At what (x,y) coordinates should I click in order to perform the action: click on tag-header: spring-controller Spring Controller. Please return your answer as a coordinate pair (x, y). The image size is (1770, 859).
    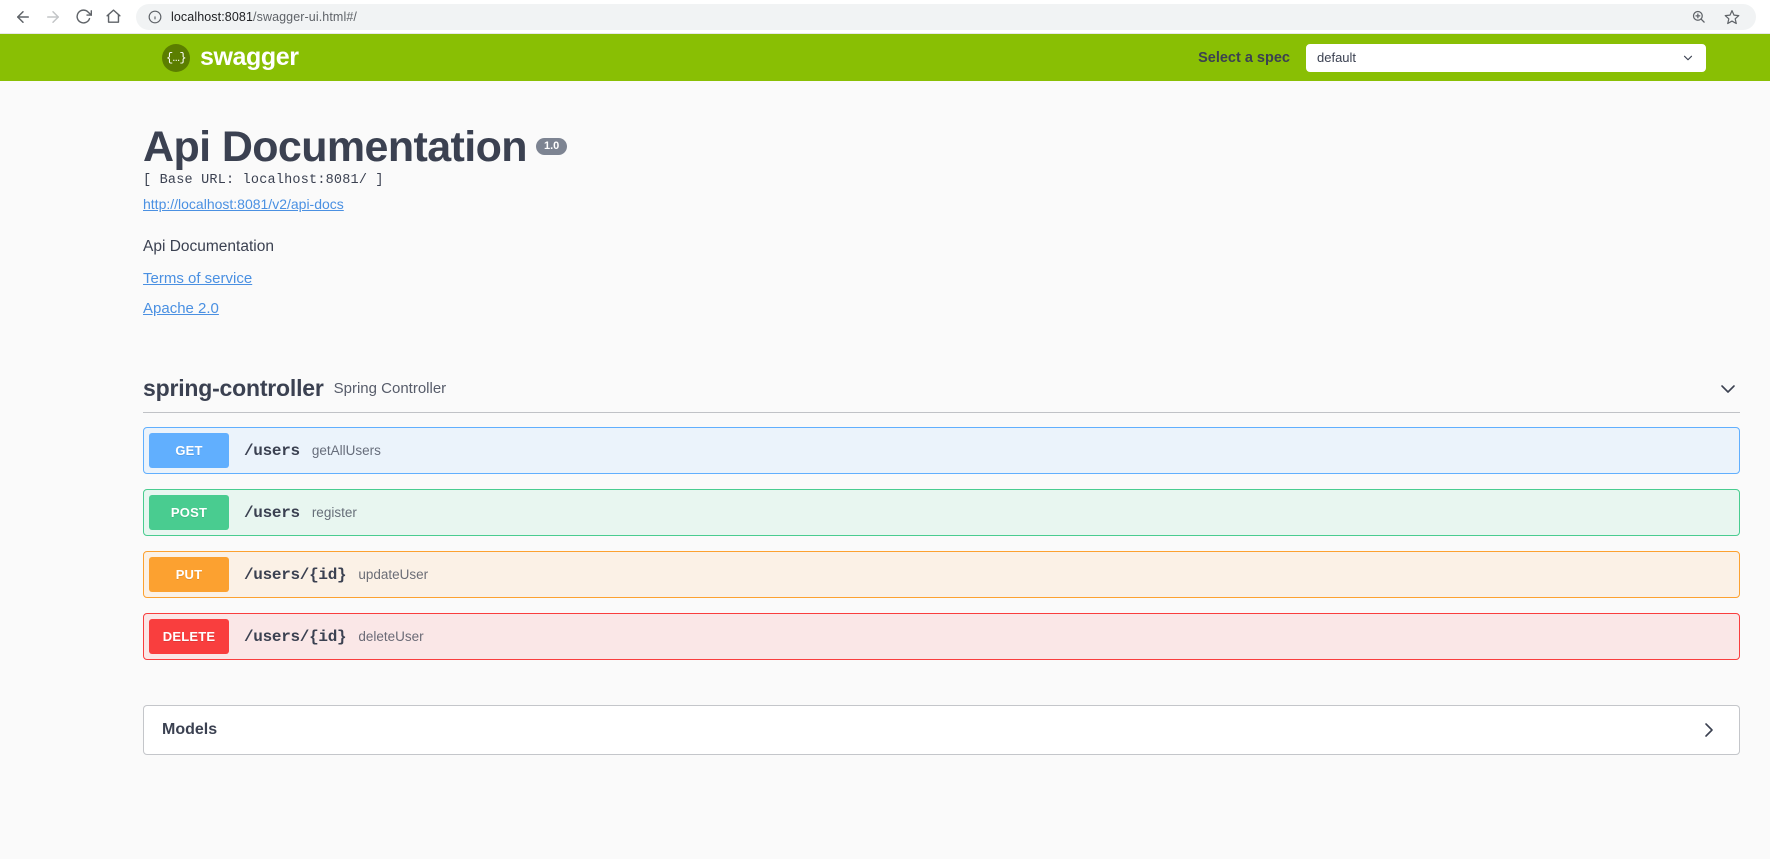
    Looking at the image, I should click on (941, 394).